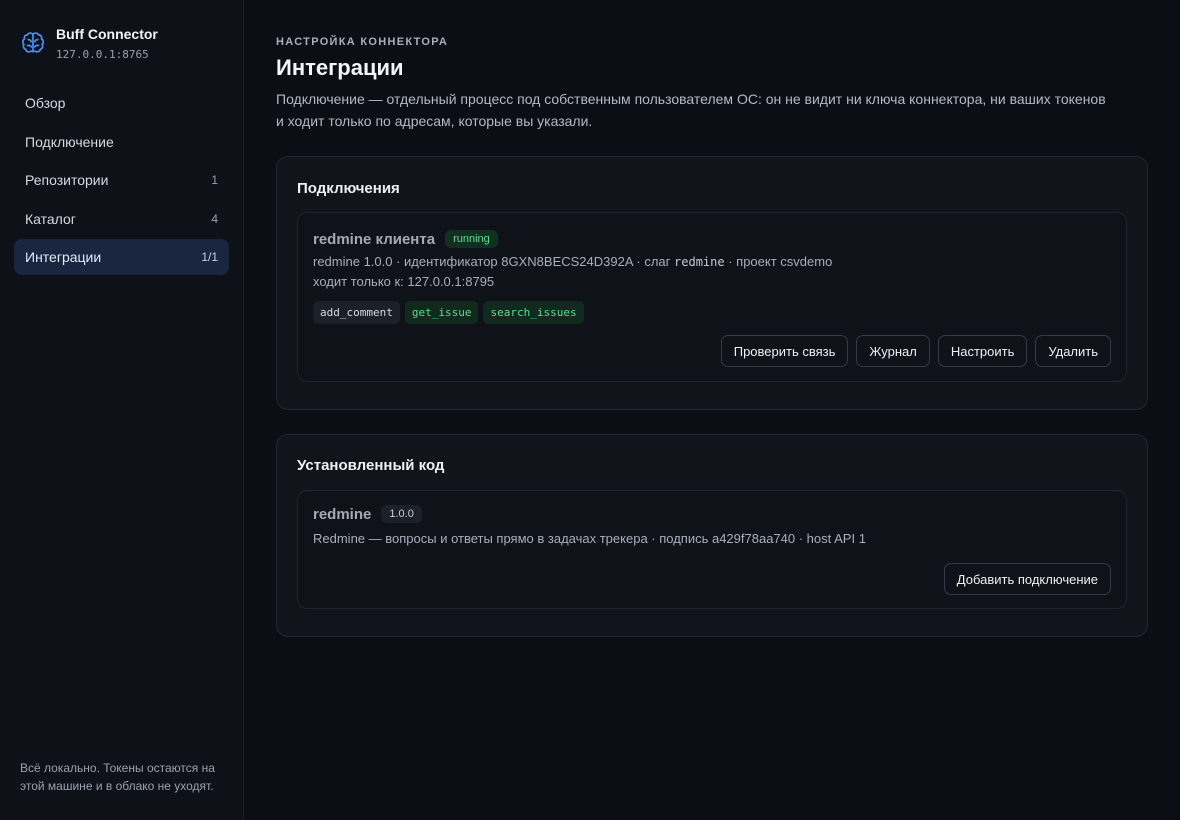 This screenshot has width=1180, height=820. What do you see at coordinates (374, 239) in the screenshot?
I see `connection-name: redmine клиента` at bounding box center [374, 239].